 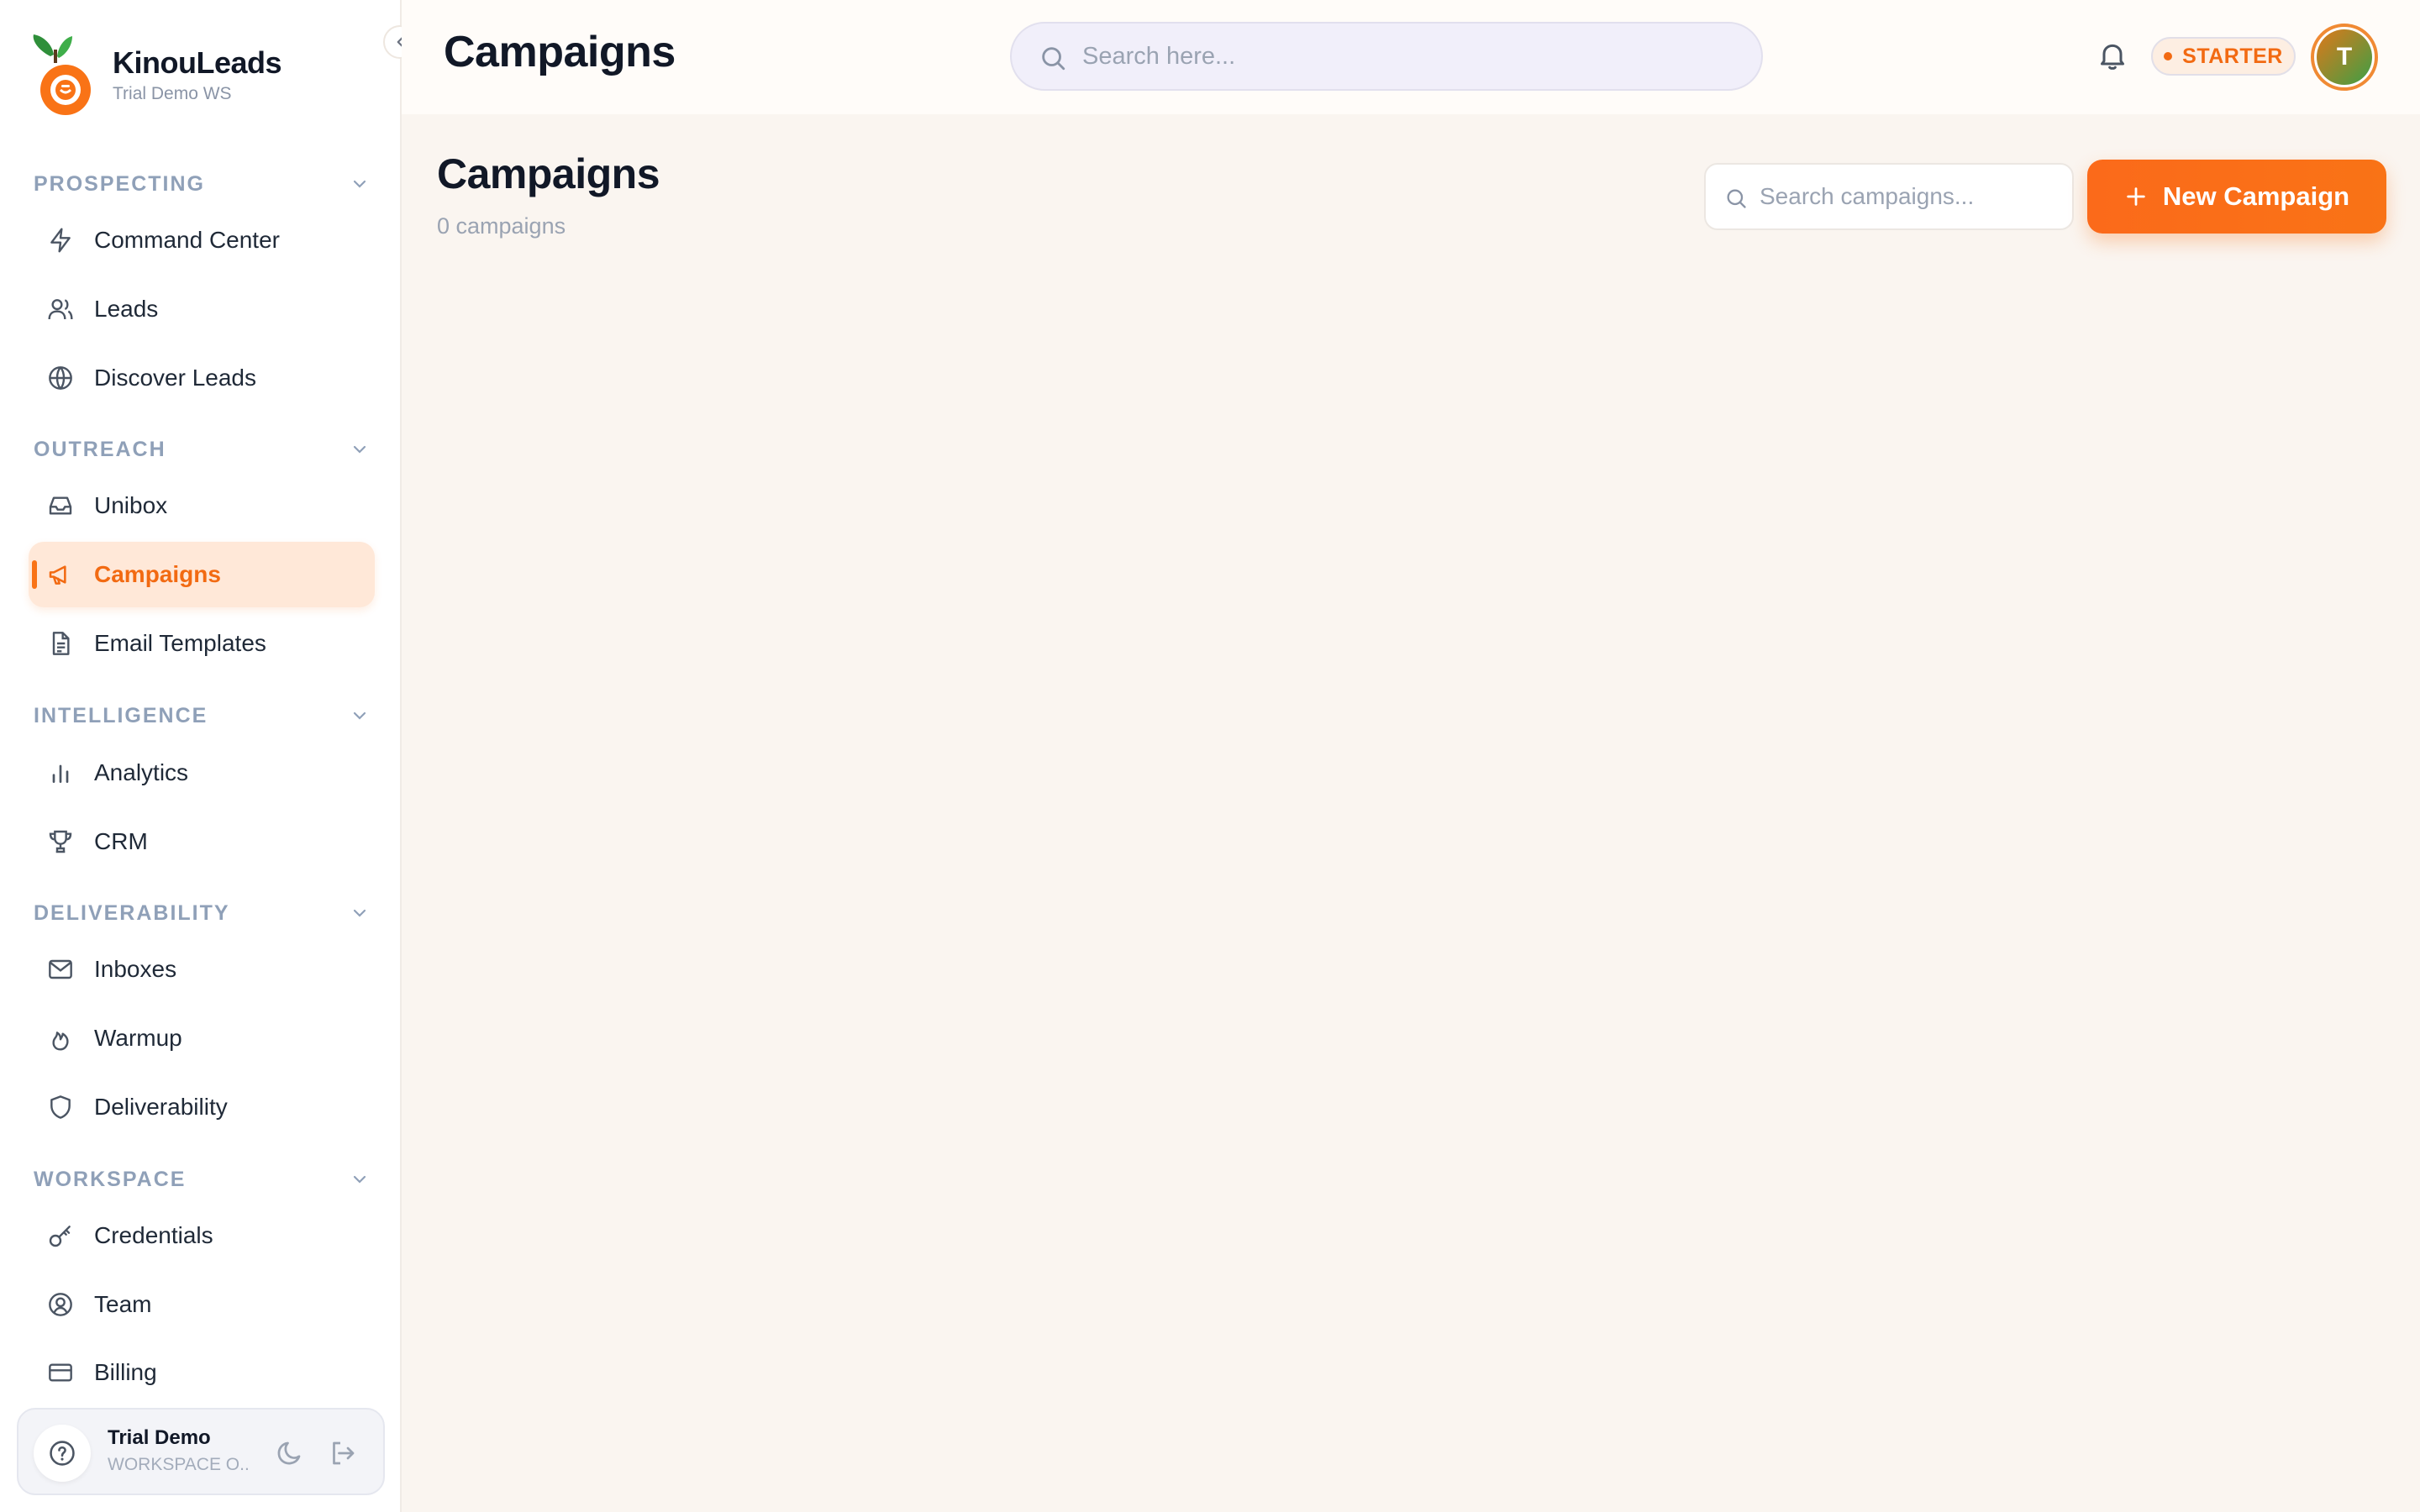 I want to click on sidebar-item-label: Billing, so click(x=125, y=1372).